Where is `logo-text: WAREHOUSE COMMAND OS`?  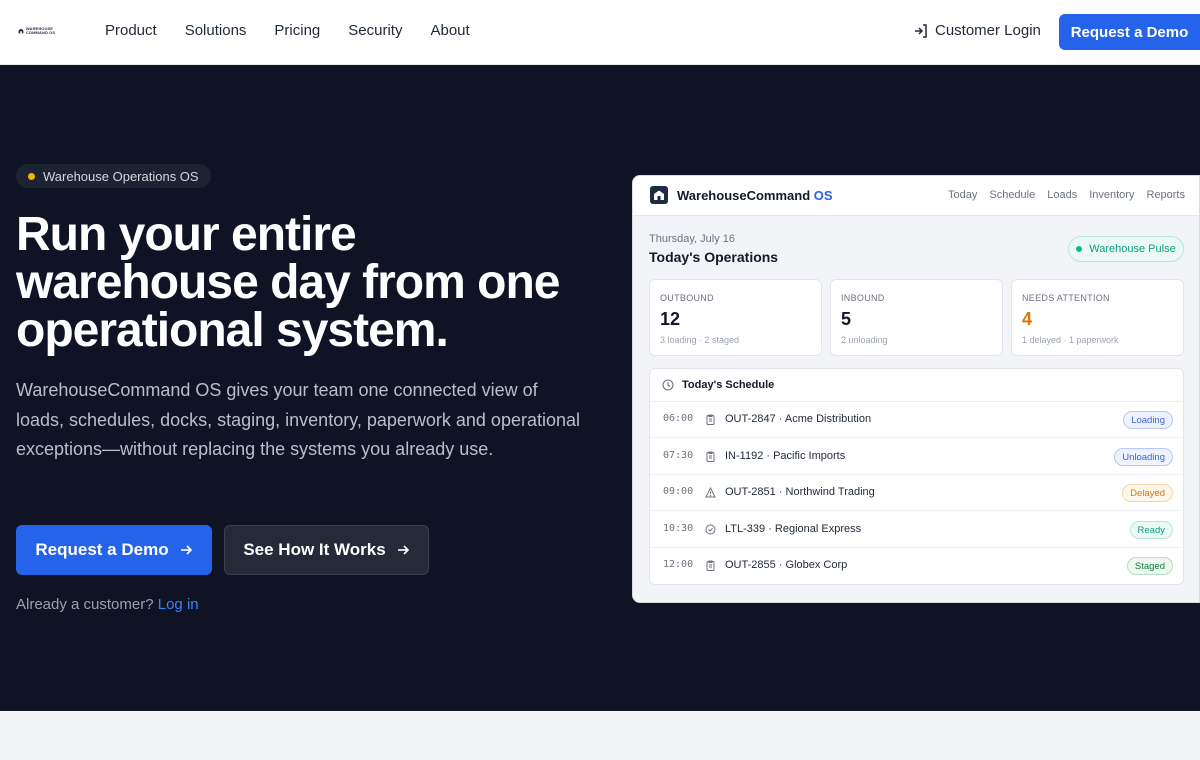 logo-text: WAREHOUSE COMMAND OS is located at coordinates (40, 30).